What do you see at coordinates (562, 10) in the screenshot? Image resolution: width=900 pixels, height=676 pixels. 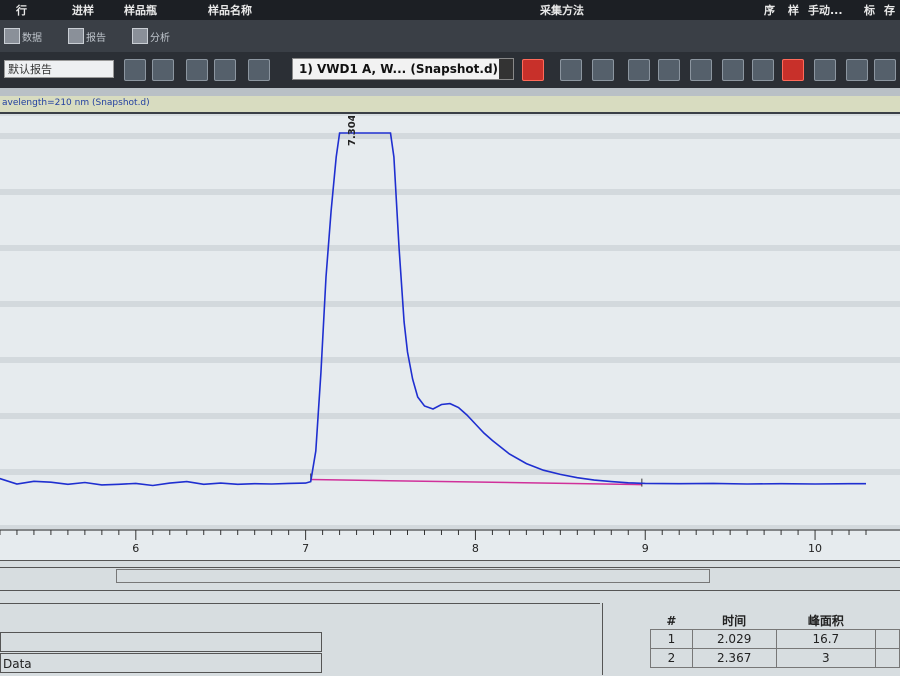 I see `column-header-method: 采集方法` at bounding box center [562, 10].